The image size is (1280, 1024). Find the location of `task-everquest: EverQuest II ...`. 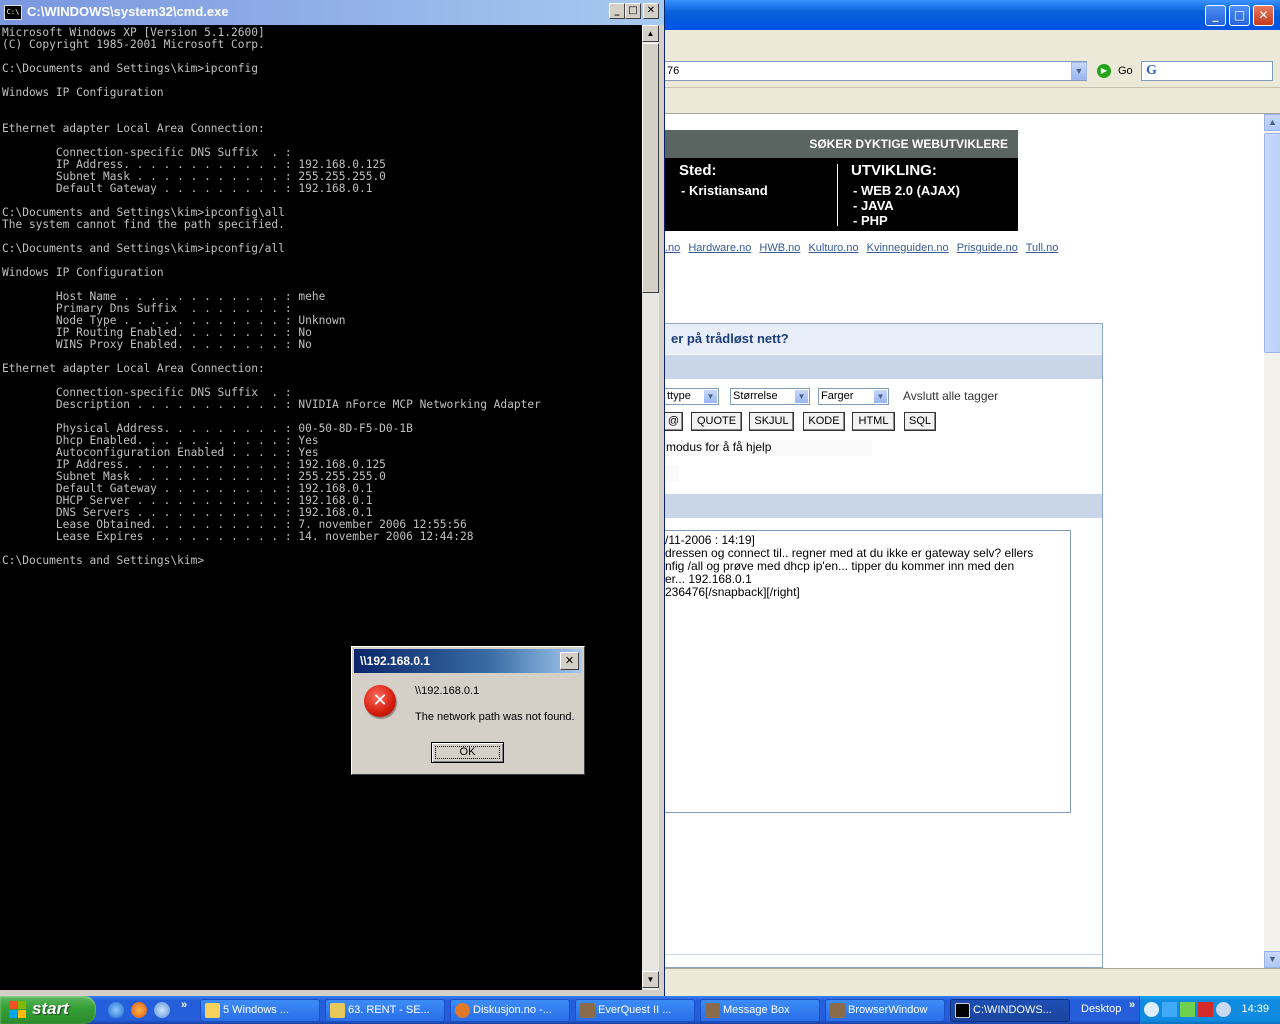

task-everquest: EverQuest II ... is located at coordinates (635, 1010).